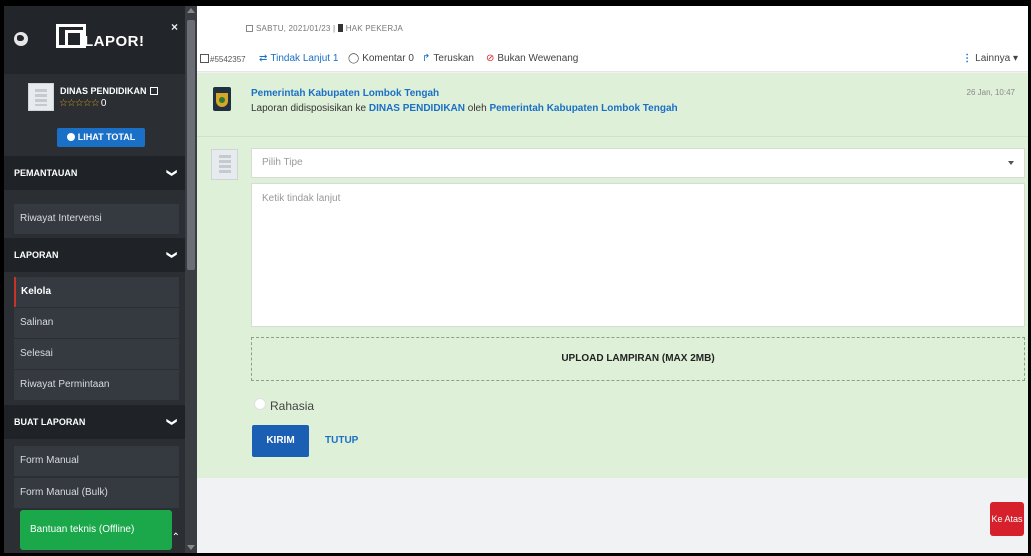  Describe the element at coordinates (109, 91) in the screenshot. I see `org-name: DINAS PENDIDIKAN` at that location.